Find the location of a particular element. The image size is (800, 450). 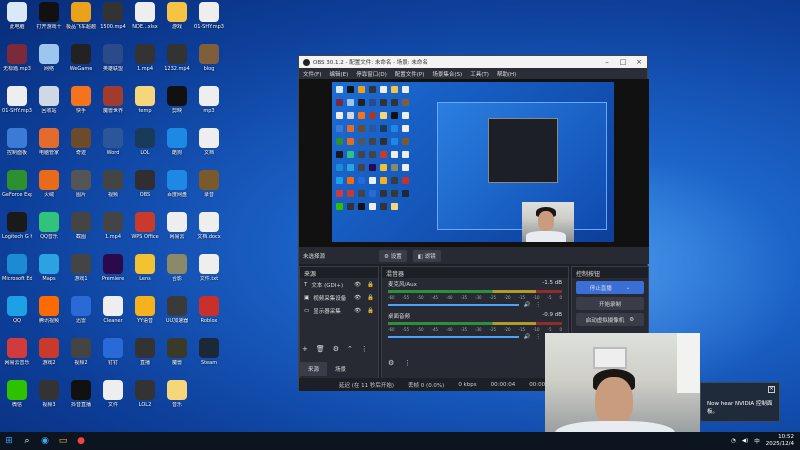

desktop-icon: 音乐 is located at coordinates (177, 399).